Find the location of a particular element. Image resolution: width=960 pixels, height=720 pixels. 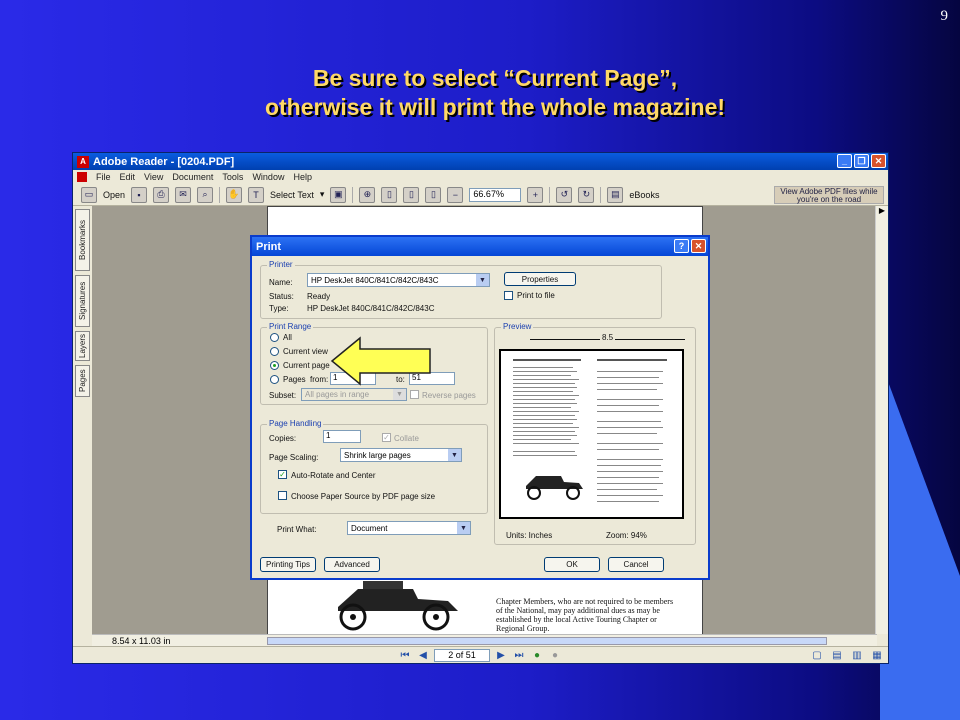

printer-name-value: HP DeskJet 840C/841C/842C/843C is located at coordinates (375, 280).